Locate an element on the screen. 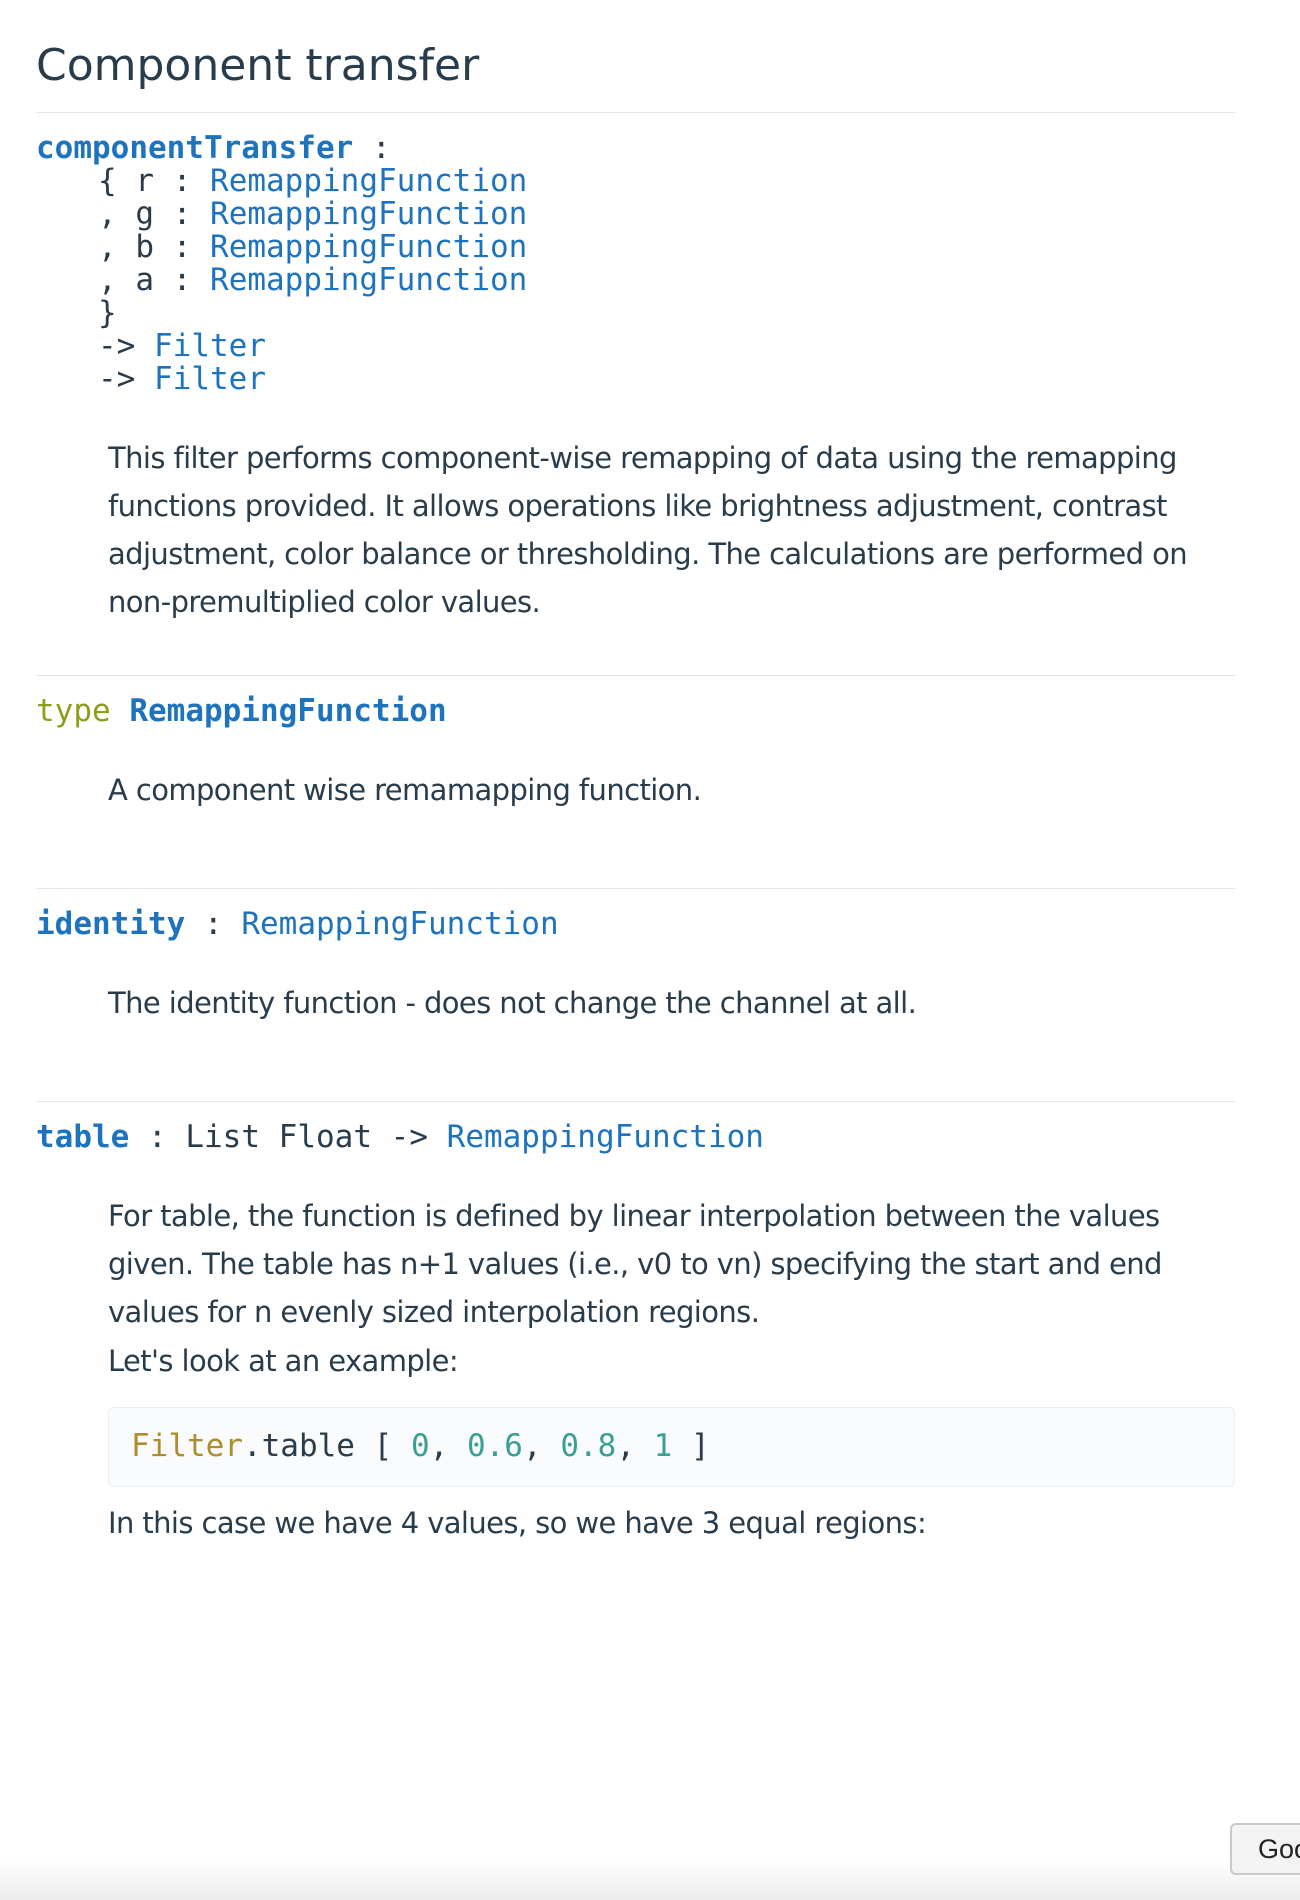  code-number: 0.6 is located at coordinates (494, 1446).